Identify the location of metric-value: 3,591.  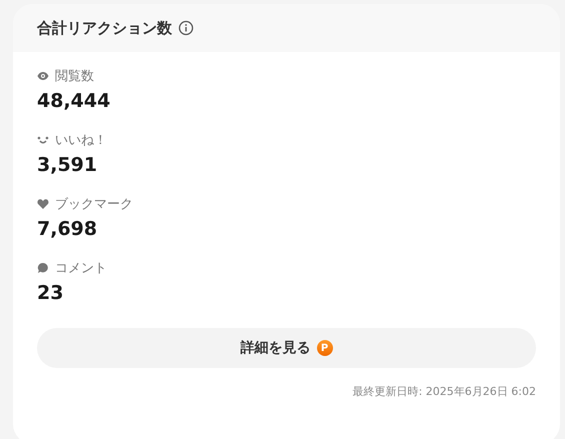
(67, 165).